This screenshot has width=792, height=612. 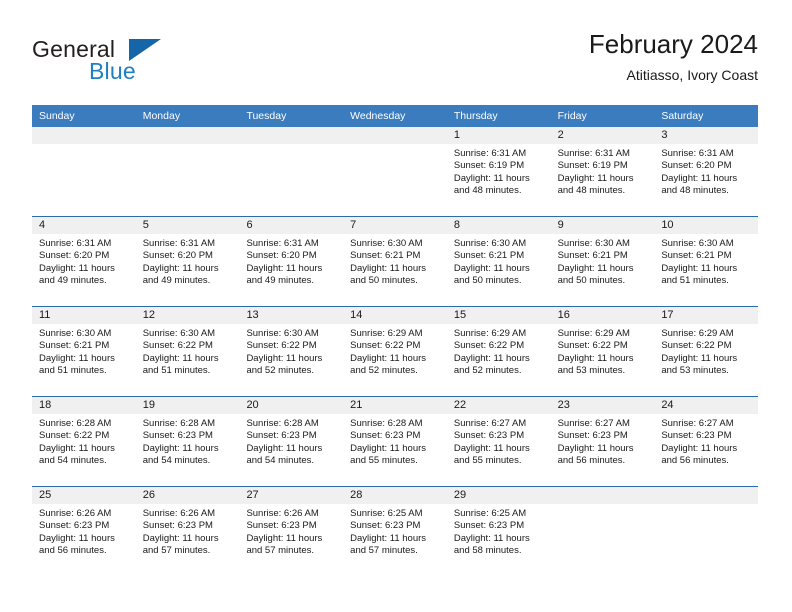 I want to click on brand-logo: General Blue, so click(x=137, y=65).